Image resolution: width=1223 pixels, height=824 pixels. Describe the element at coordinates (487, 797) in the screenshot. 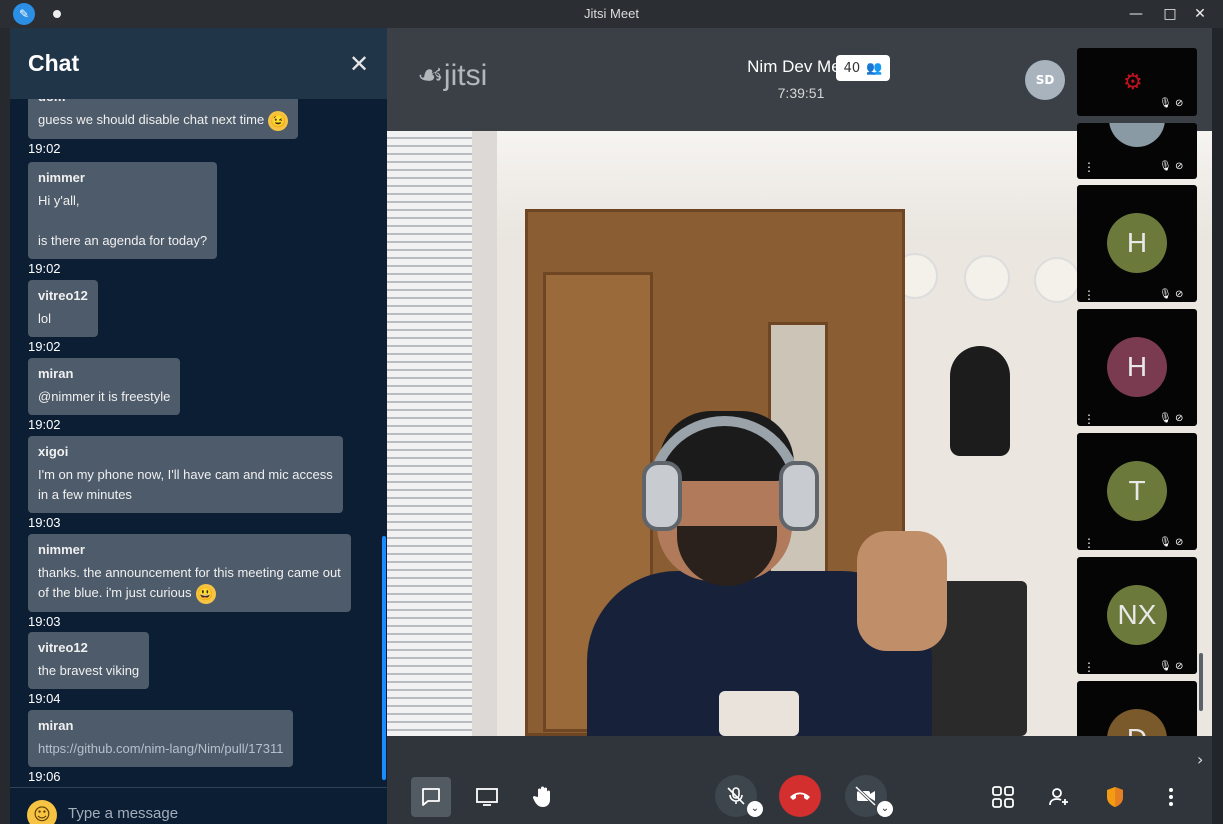

I see `screen-share-button` at that location.